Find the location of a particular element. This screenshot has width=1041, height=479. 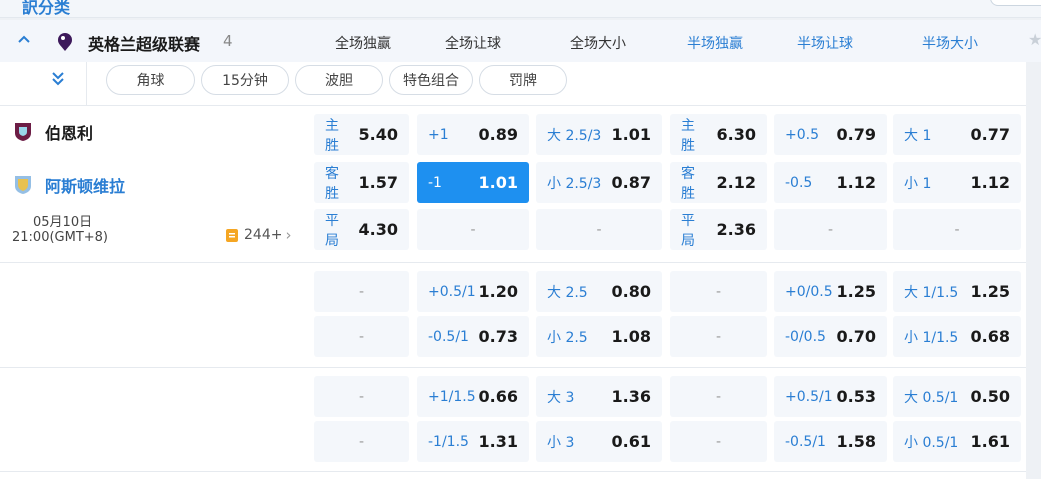

odds-cell-full-handicap: -0.5/1 0.73 is located at coordinates (473, 336).